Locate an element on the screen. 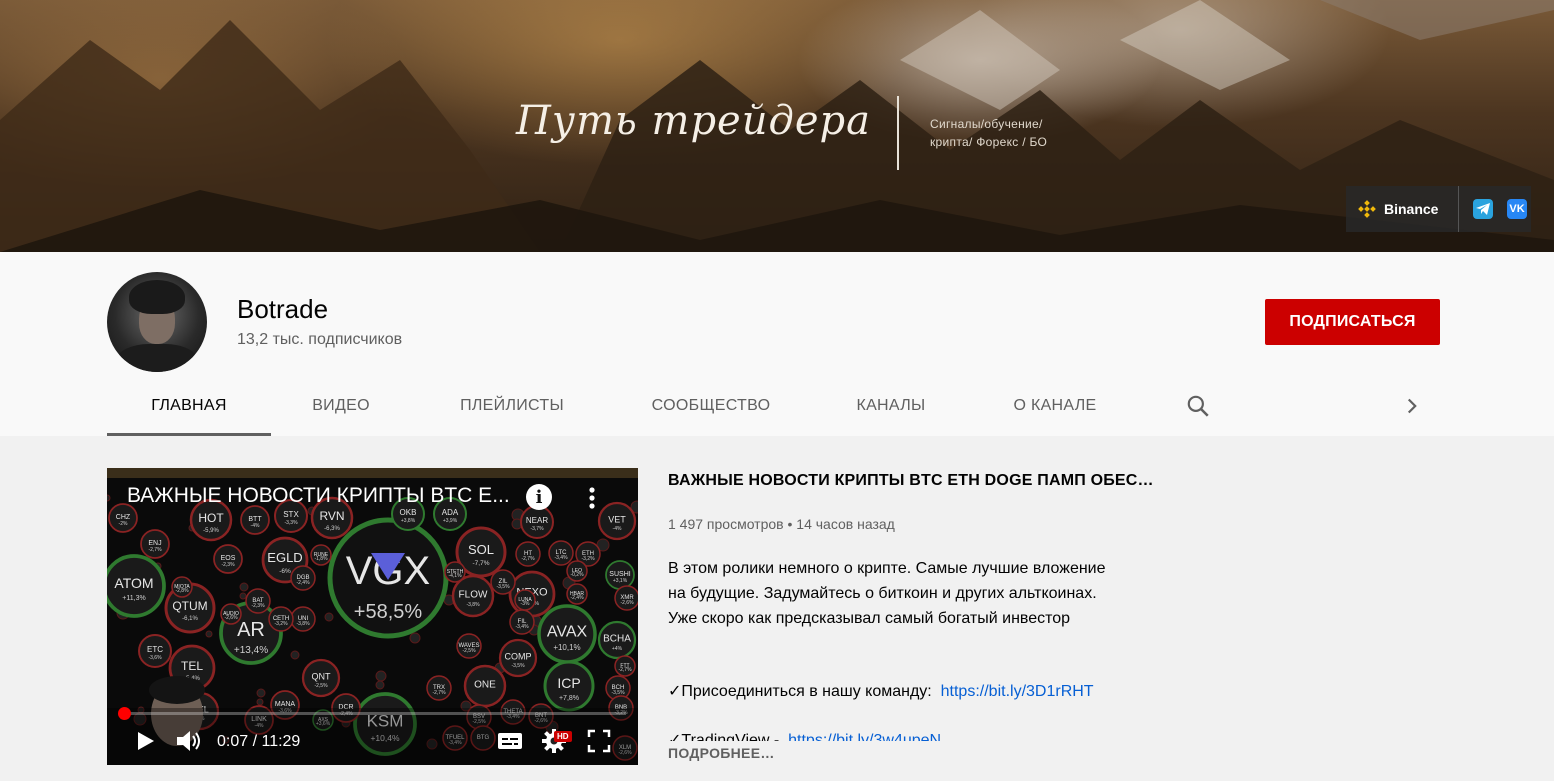 The height and width of the screenshot is (781, 1554). coin-bubble: AUDIO-2,6% is located at coordinates (231, 614).